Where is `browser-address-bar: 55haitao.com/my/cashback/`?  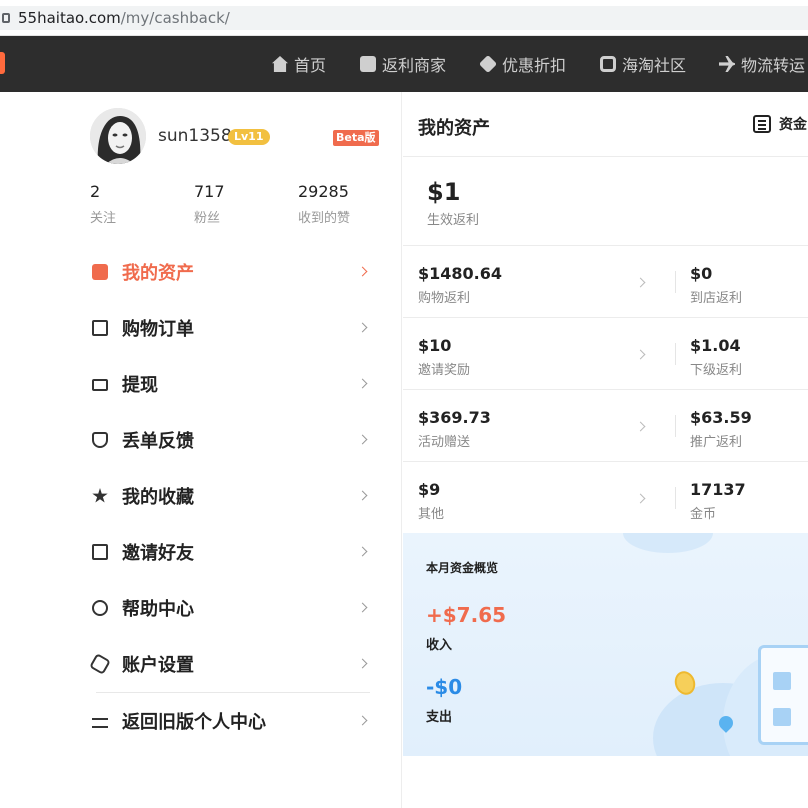
browser-address-bar: 55haitao.com/my/cashback/ is located at coordinates (404, 18).